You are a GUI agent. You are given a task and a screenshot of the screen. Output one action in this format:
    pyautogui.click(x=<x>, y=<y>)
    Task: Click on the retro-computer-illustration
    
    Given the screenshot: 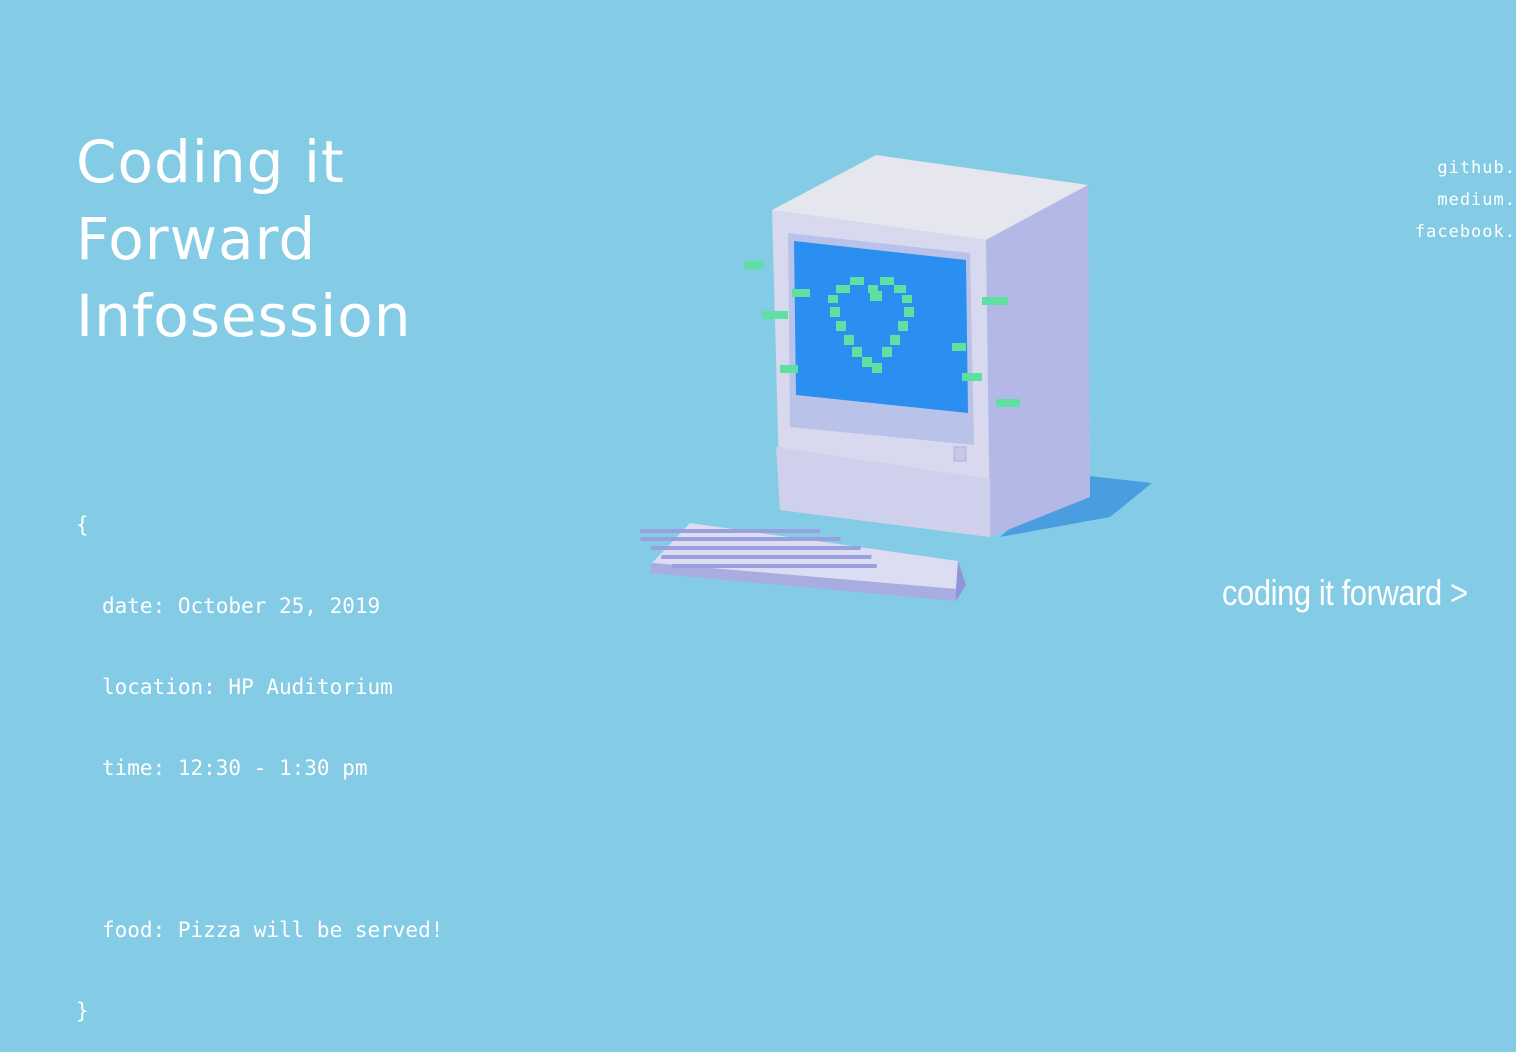 What is the action you would take?
    pyautogui.click(x=896, y=378)
    